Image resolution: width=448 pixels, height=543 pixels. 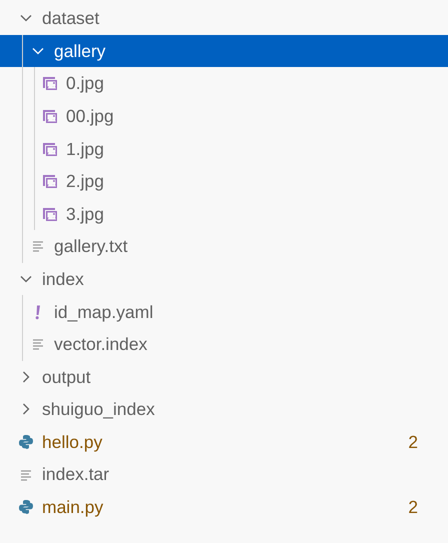 I want to click on file-item: main.py 2, so click(x=224, y=507).